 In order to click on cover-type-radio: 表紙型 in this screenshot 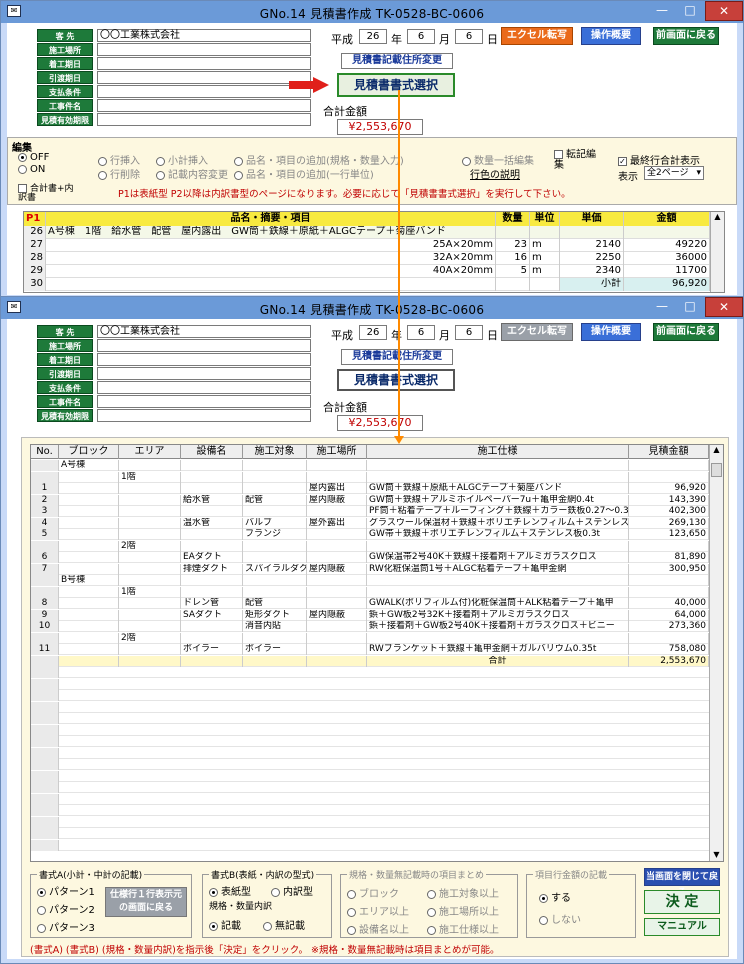, I will do `click(230, 890)`.